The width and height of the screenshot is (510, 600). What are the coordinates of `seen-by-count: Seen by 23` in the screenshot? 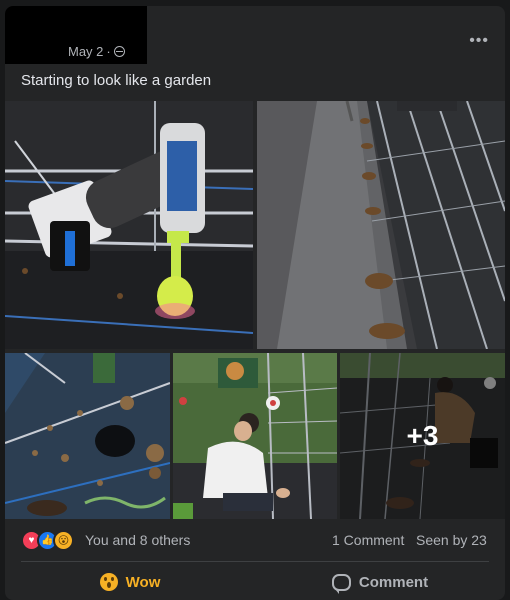 It's located at (451, 540).